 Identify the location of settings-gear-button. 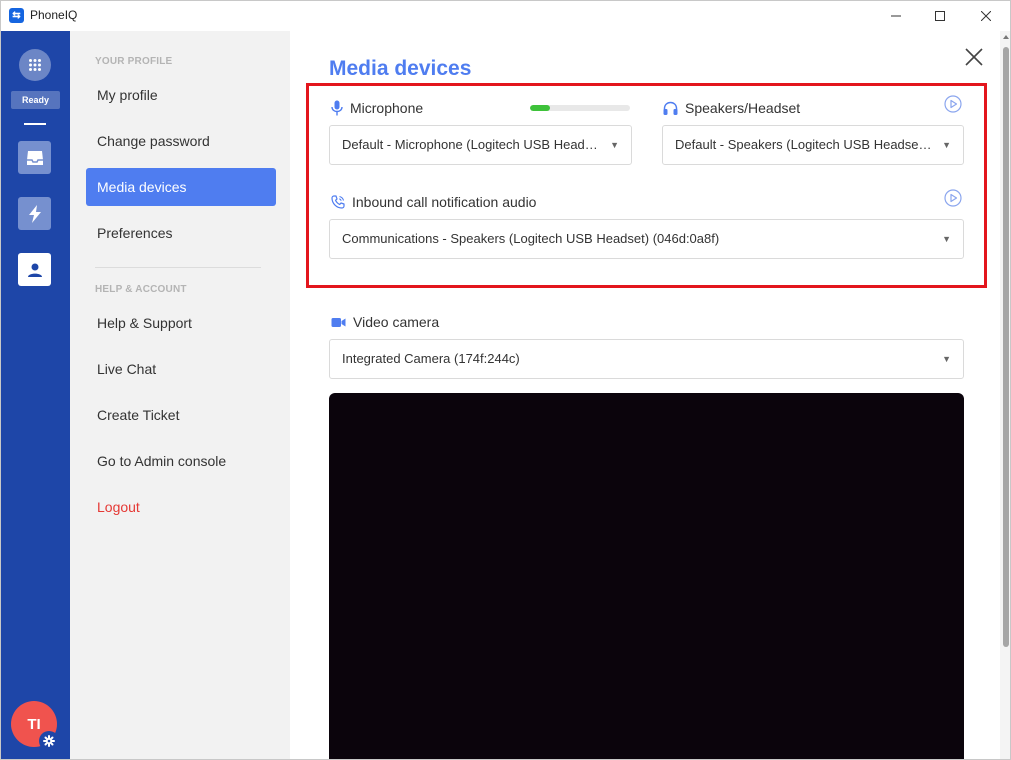
(49, 741).